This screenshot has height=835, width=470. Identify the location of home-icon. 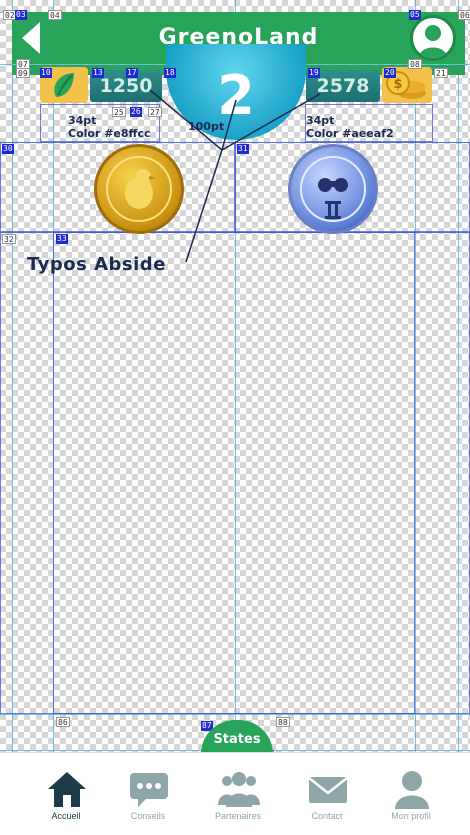
(67, 789).